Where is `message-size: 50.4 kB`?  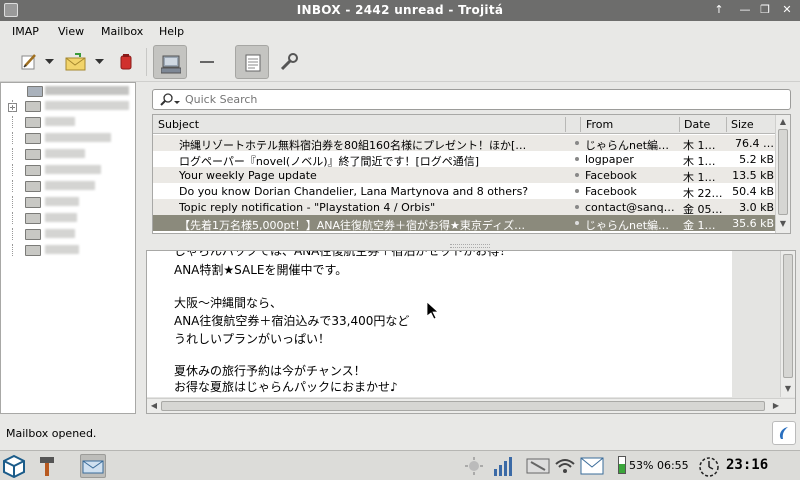 message-size: 50.4 kB is located at coordinates (753, 191).